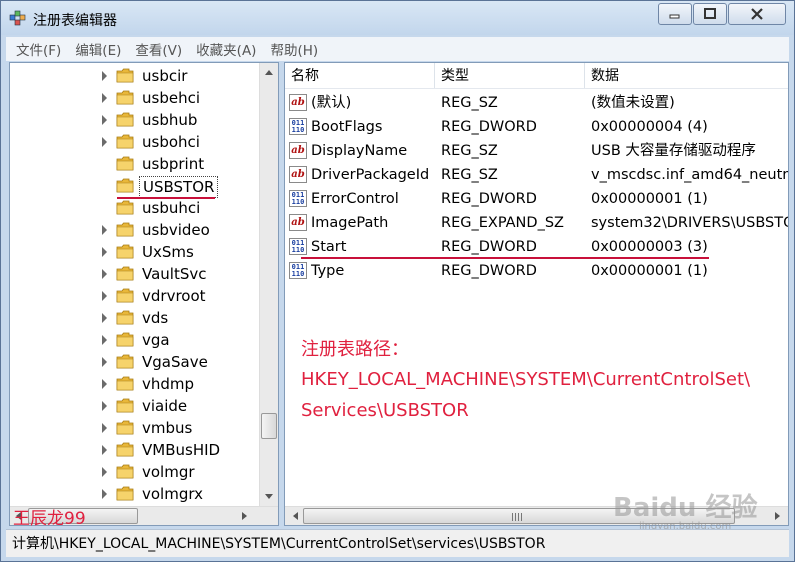 Image resolution: width=795 pixels, height=562 pixels. Describe the element at coordinates (134, 186) in the screenshot. I see `tree-item: USBSTOR` at that location.